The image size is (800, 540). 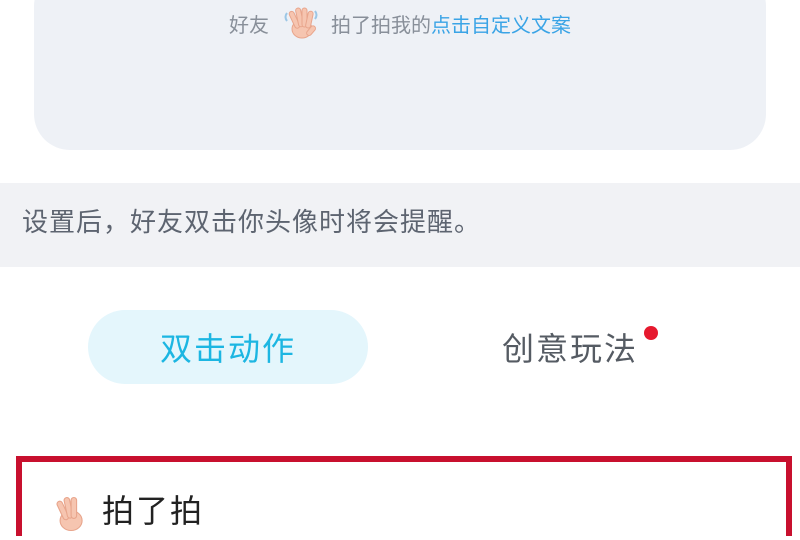 I want to click on new-badge-dot, so click(x=651, y=333).